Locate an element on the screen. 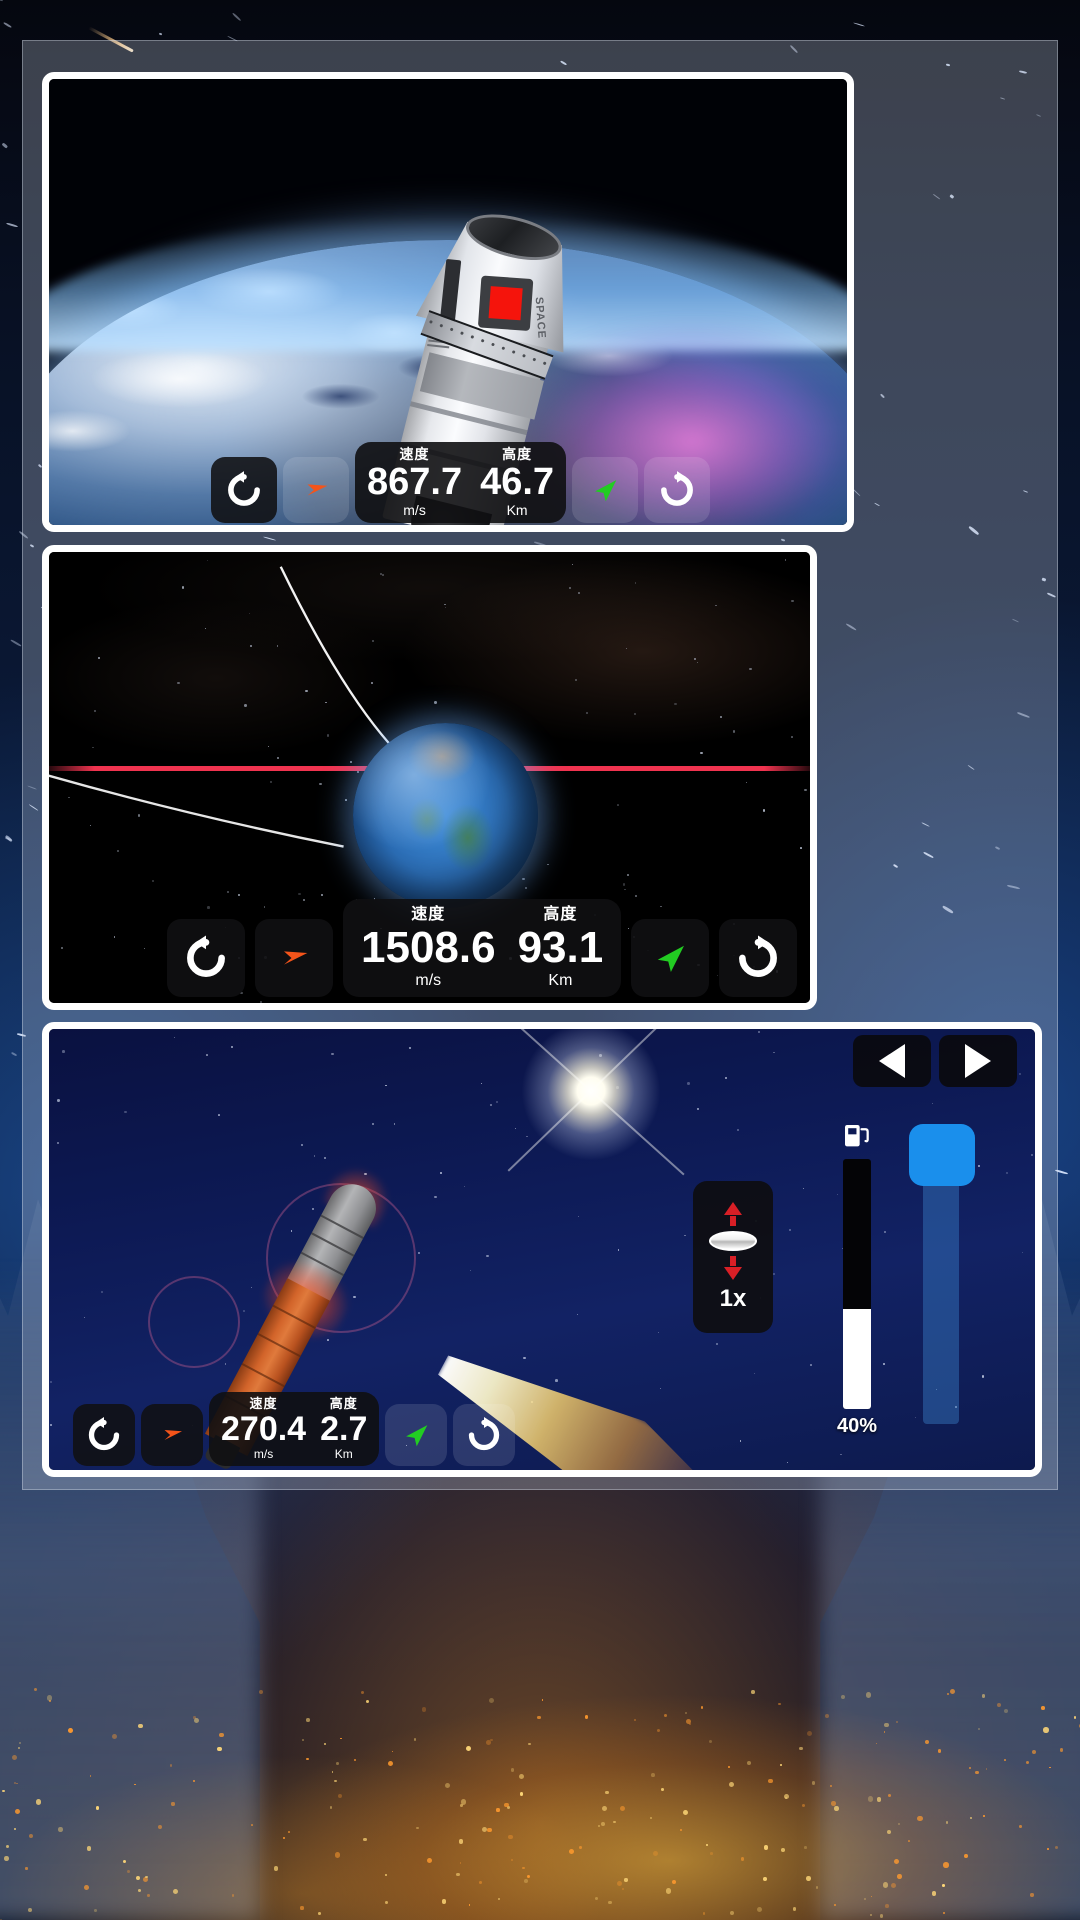 The width and height of the screenshot is (1080, 1920). telemetry-readout-panel-3: 速度 270.4 m/s 高度 2.7 Km is located at coordinates (294, 1429).